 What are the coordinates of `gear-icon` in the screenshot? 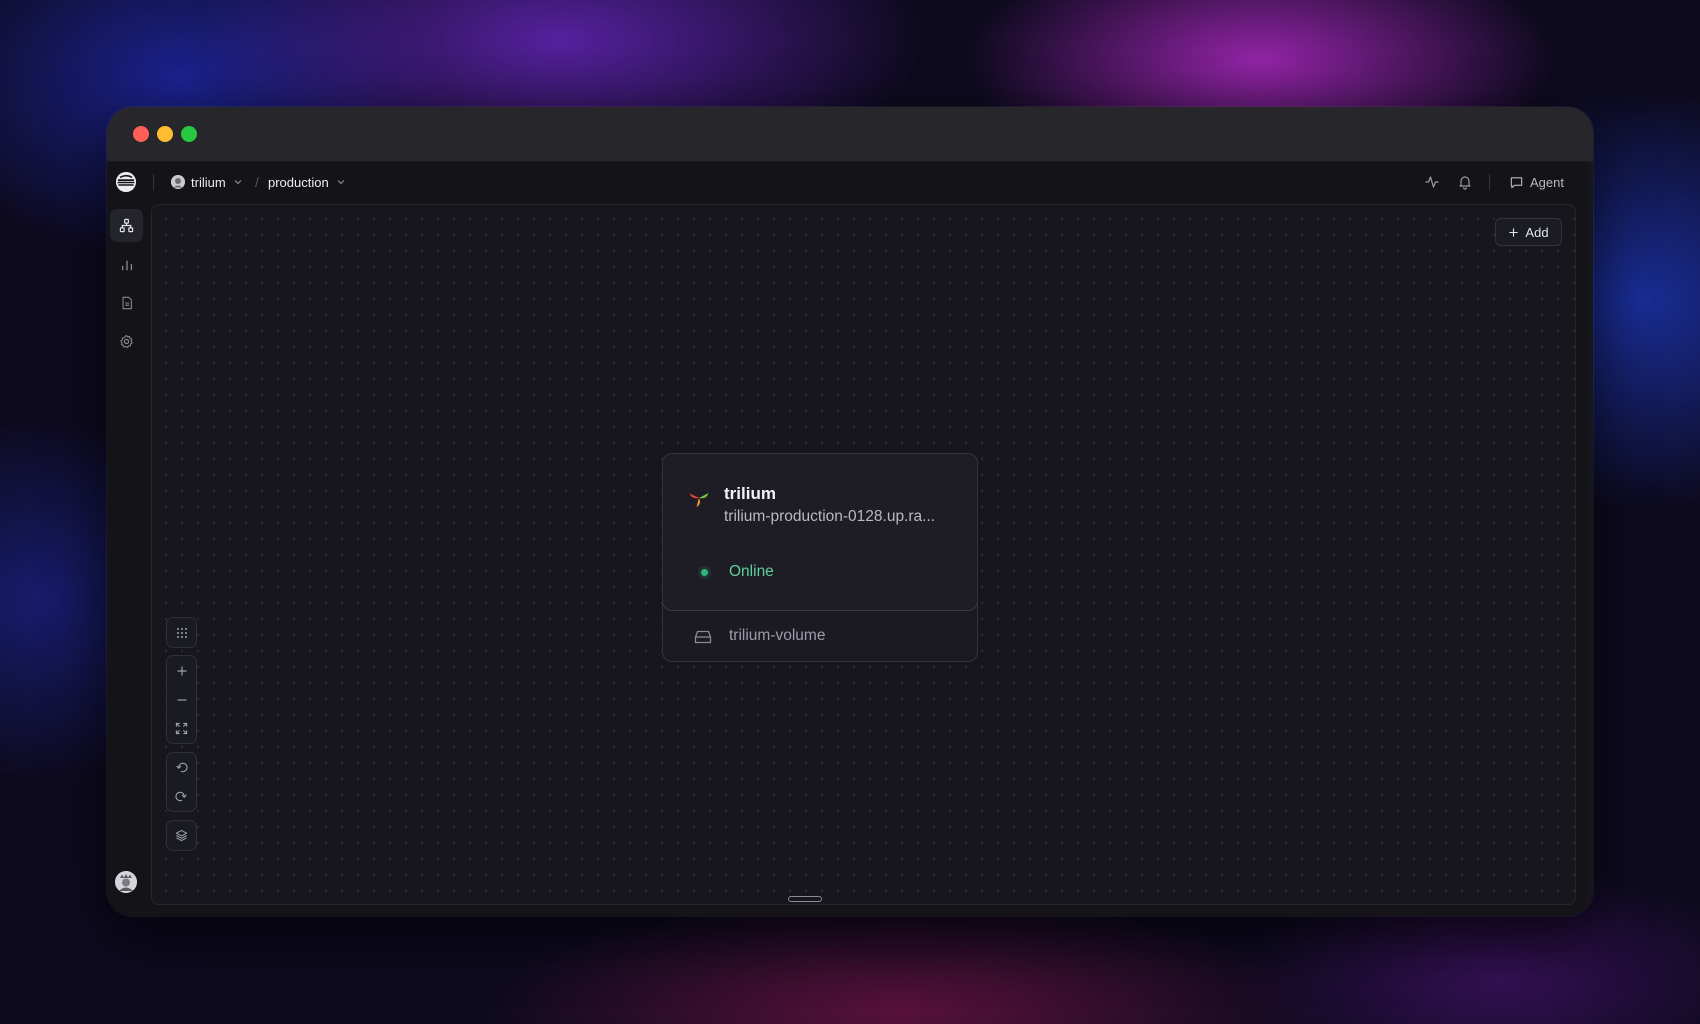 It's located at (126, 341).